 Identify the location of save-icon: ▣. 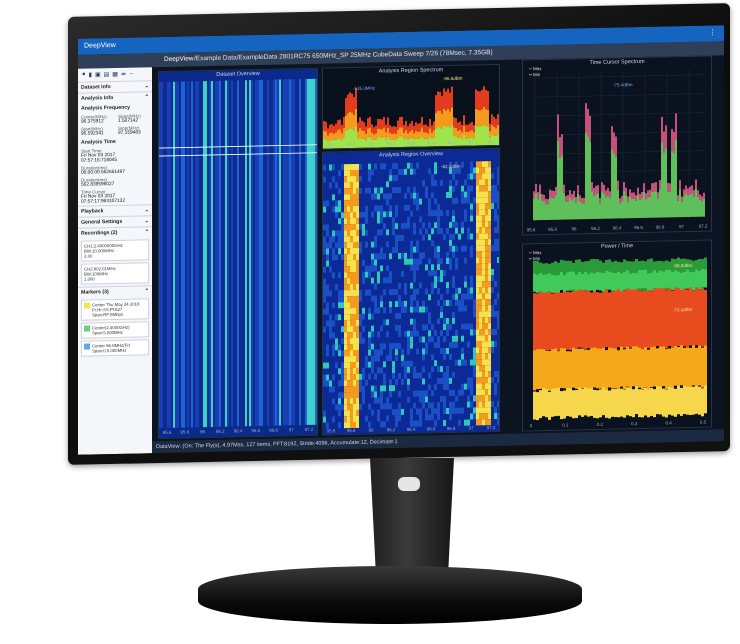
(98, 74).